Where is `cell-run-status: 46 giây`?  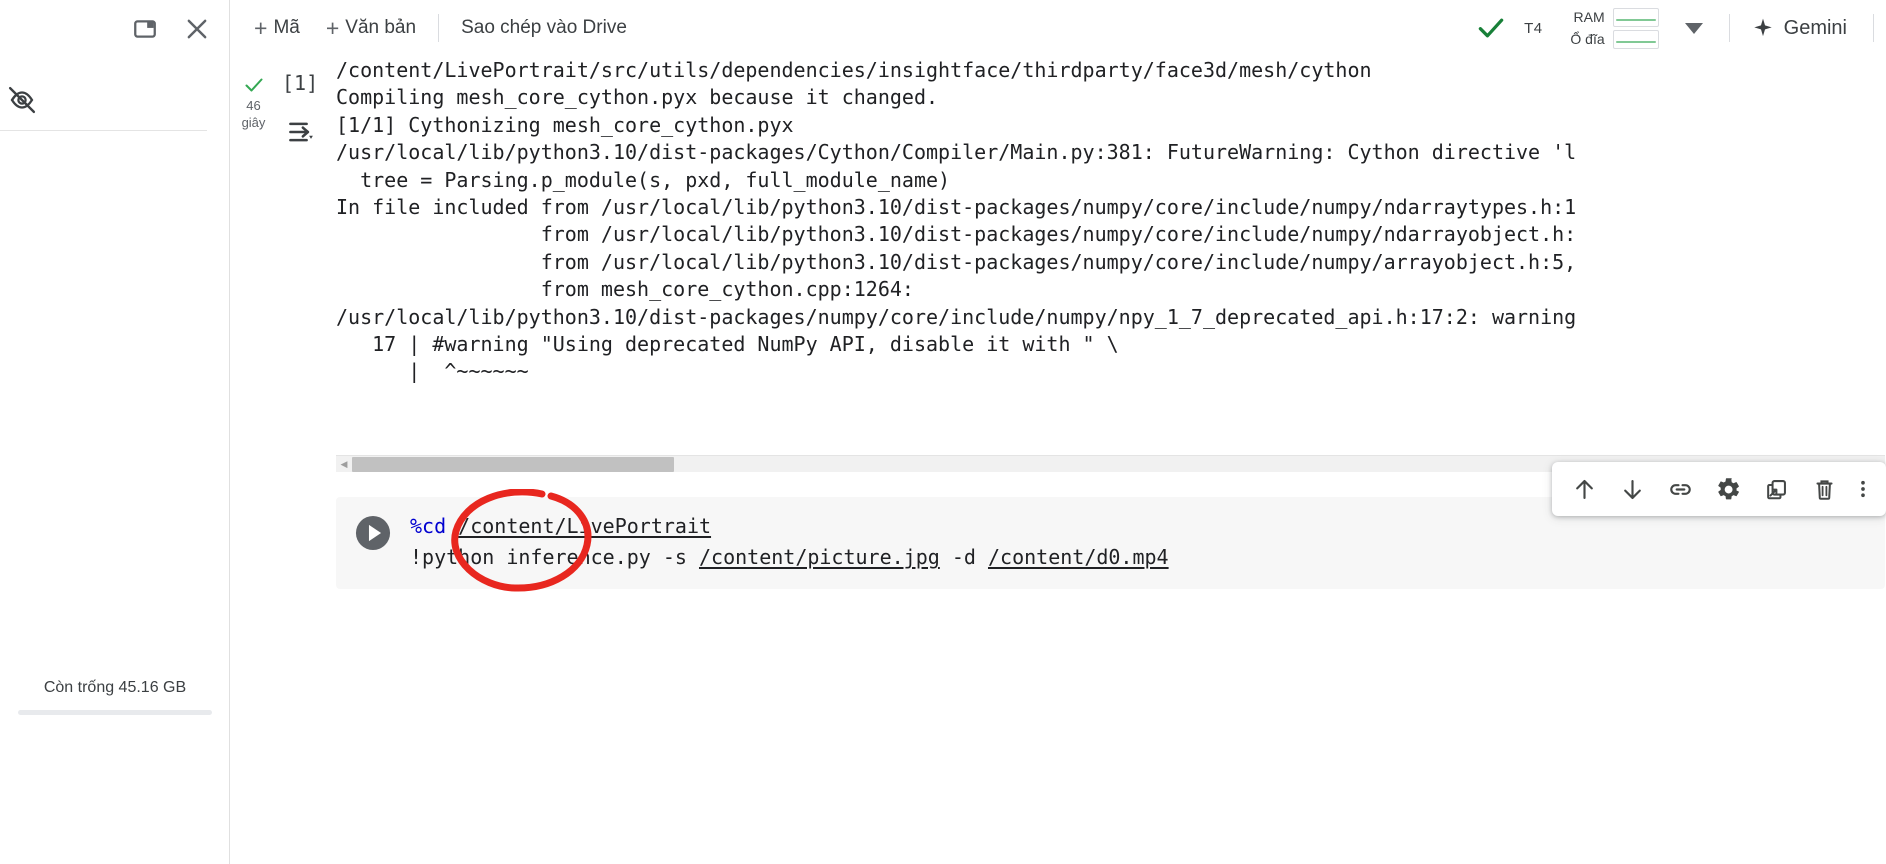 cell-run-status: 46 giây is located at coordinates (253, 98).